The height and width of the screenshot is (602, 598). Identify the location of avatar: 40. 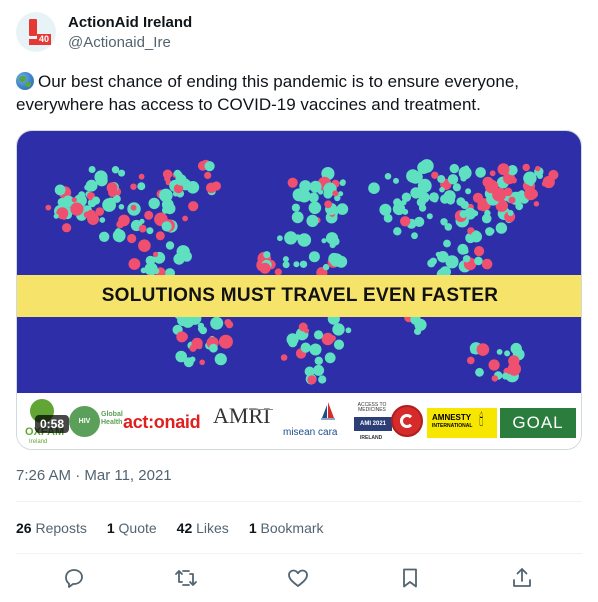
(36, 32).